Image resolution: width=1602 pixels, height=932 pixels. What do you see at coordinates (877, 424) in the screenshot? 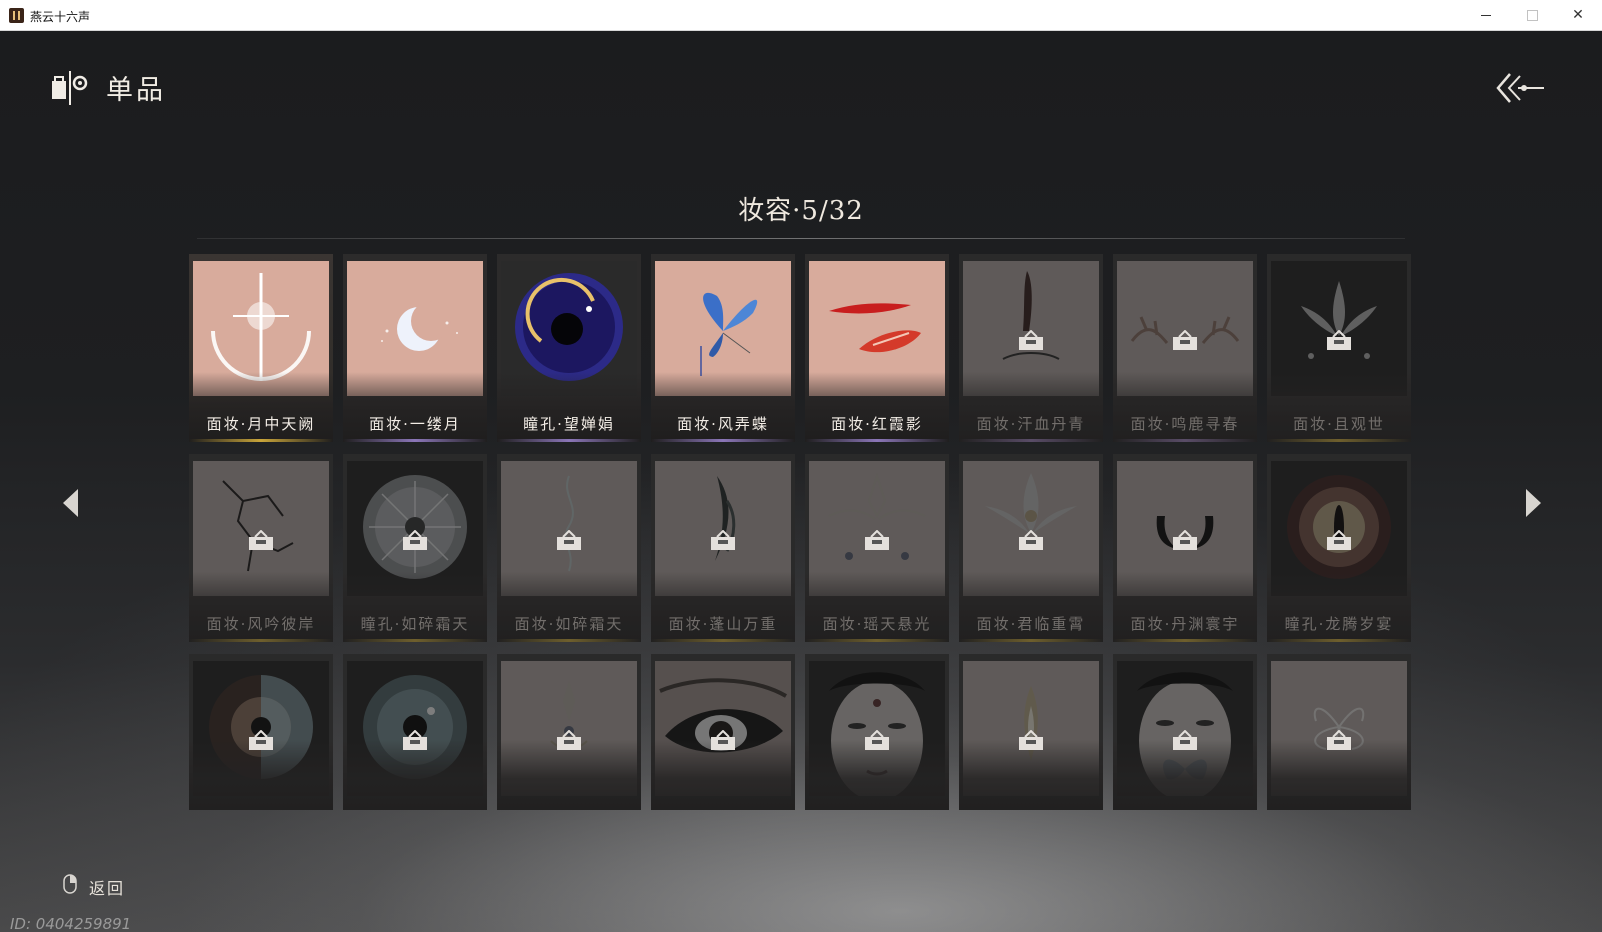
I see `item-label: 面妆·红霞影` at bounding box center [877, 424].